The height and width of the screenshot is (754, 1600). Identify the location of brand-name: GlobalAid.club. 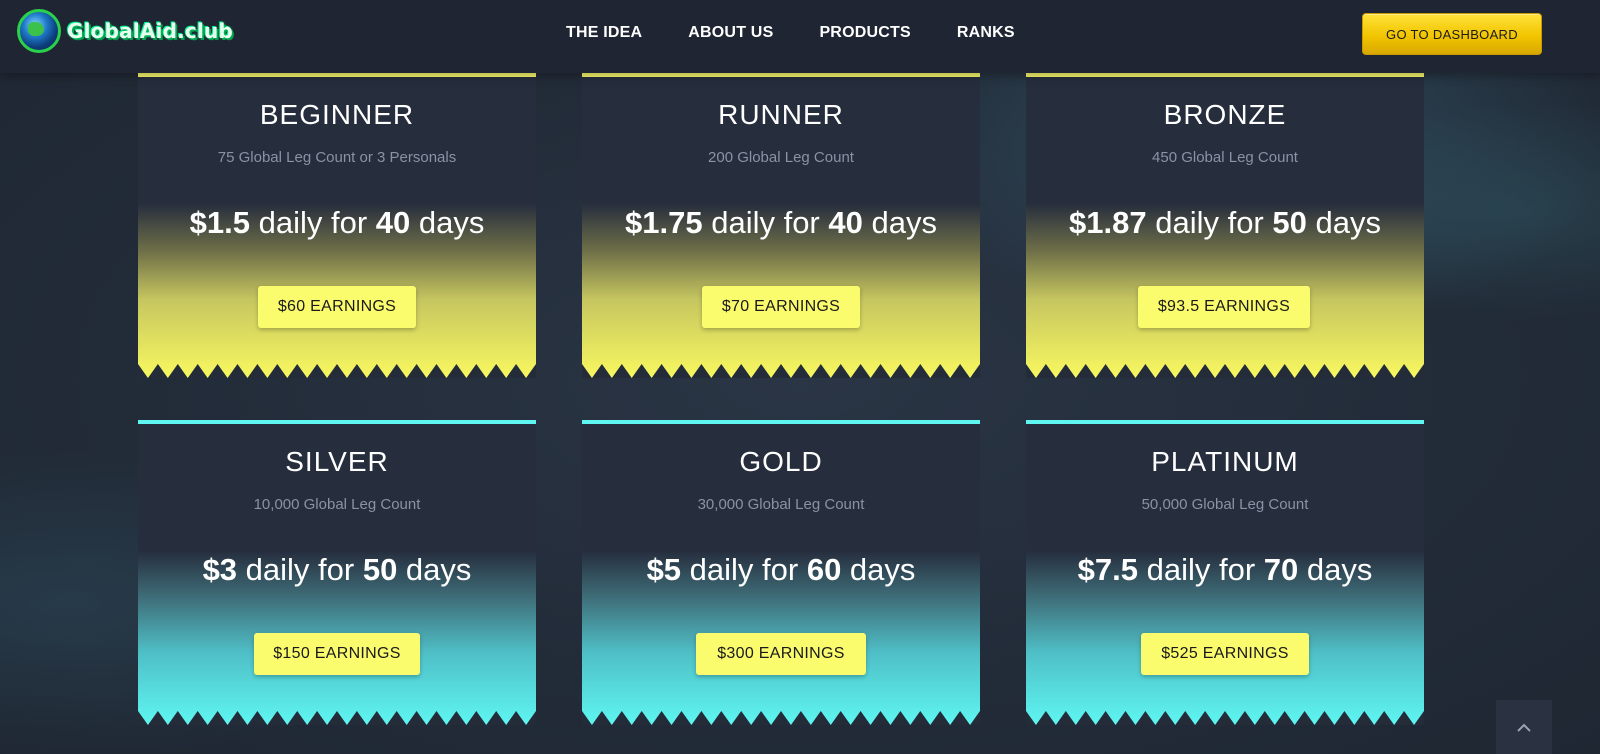
(150, 31).